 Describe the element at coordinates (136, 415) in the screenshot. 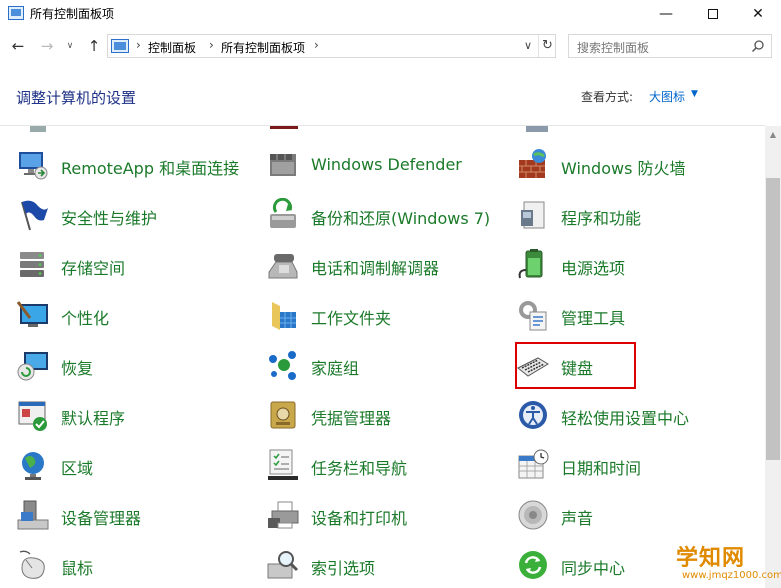

I see `item-default-programs: 默认程序` at that location.